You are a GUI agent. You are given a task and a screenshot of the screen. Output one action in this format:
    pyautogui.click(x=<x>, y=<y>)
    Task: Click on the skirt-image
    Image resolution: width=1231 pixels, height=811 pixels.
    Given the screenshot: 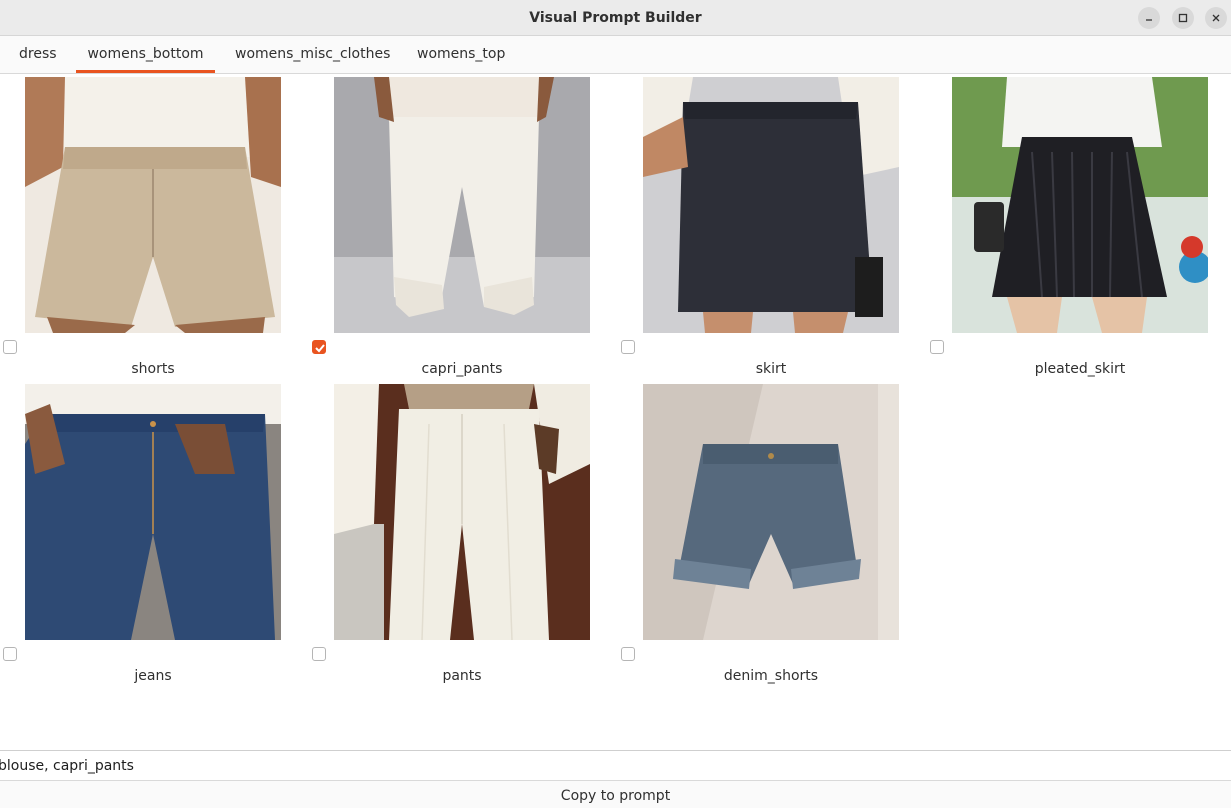 What is the action you would take?
    pyautogui.click(x=771, y=205)
    